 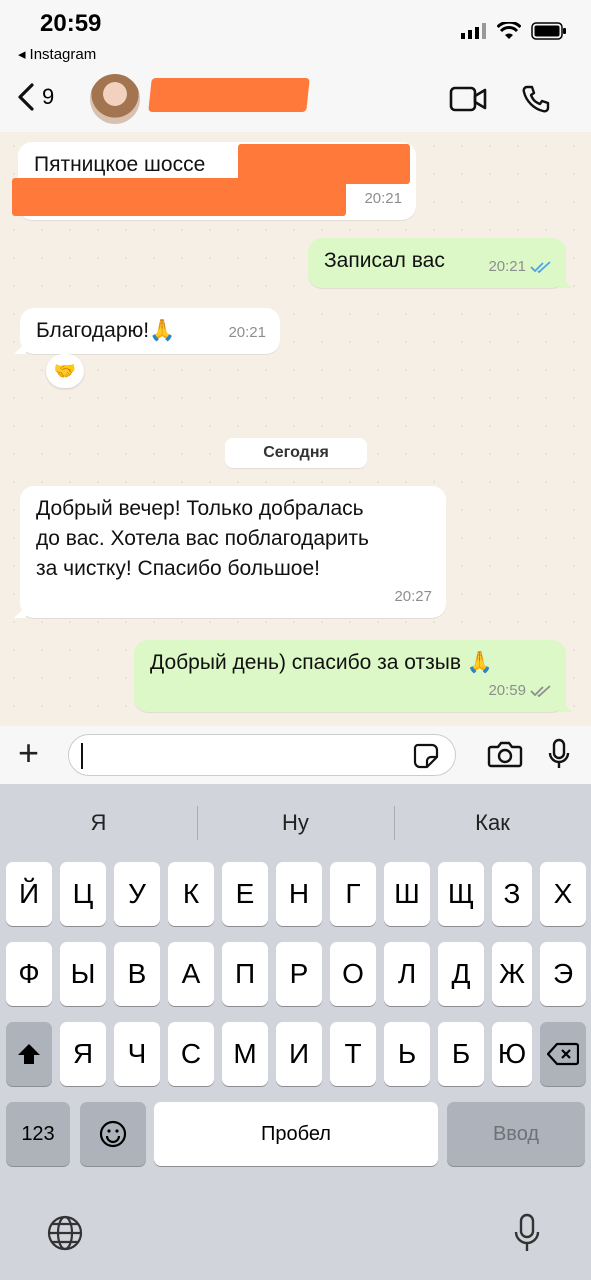 I want to click on wifi-icon, so click(x=509, y=30).